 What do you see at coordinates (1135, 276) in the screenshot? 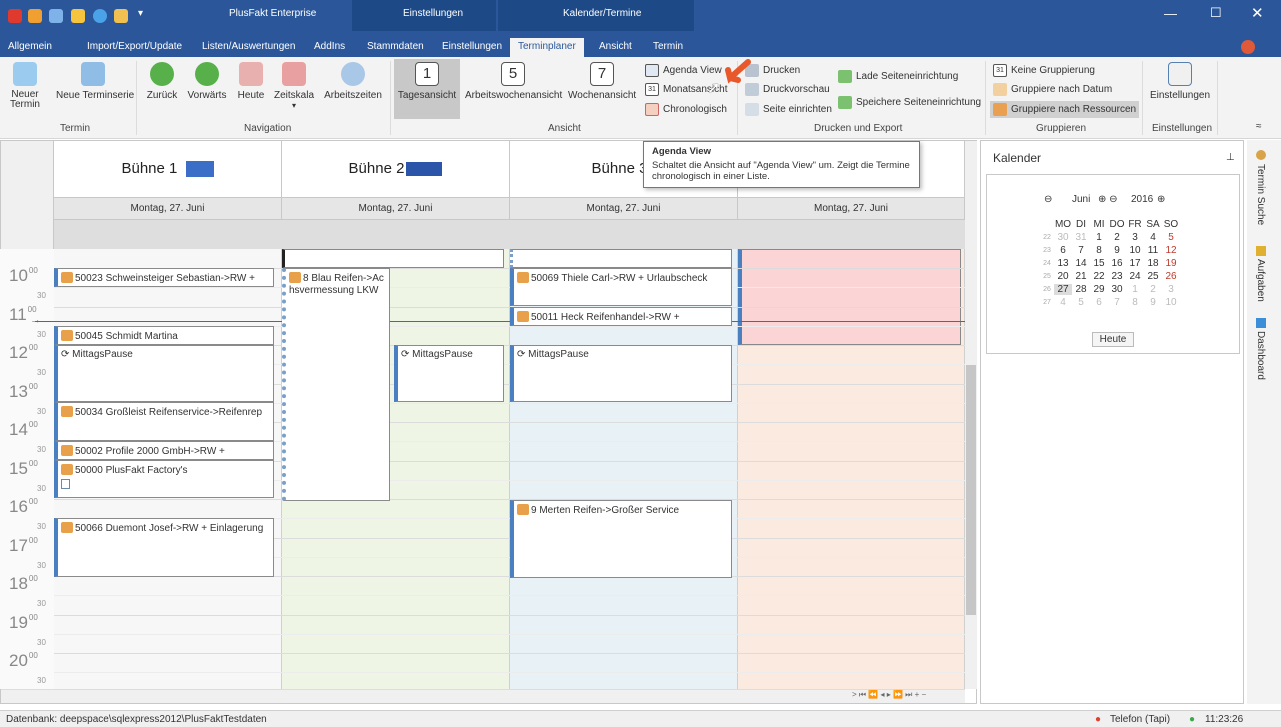
I see `calendar-day: 24` at bounding box center [1135, 276].